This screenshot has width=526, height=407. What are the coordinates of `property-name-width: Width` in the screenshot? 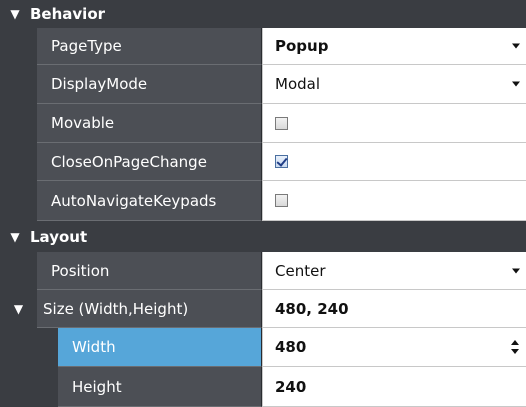 It's located at (160, 347).